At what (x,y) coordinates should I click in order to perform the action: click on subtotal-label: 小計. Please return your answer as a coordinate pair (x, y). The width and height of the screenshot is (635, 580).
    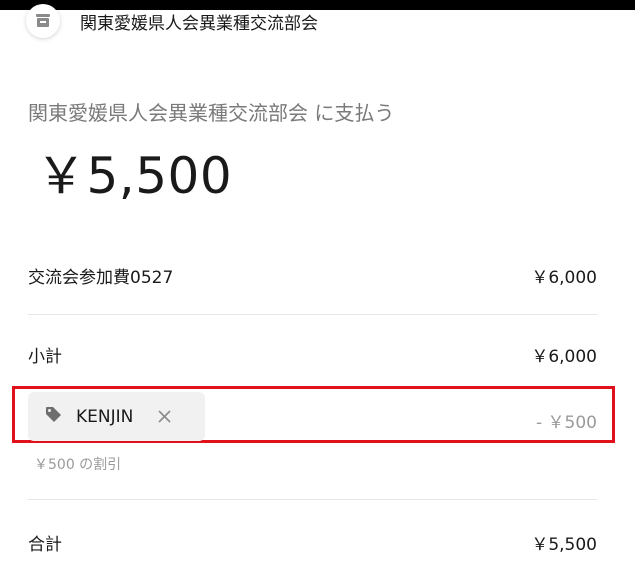
    Looking at the image, I should click on (45, 357).